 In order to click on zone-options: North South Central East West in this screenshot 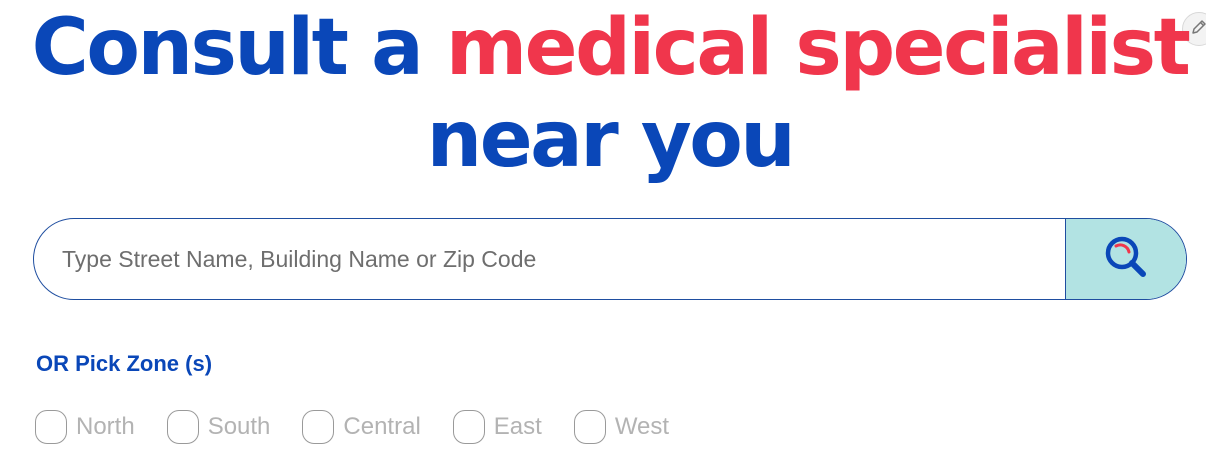, I will do `click(368, 427)`.